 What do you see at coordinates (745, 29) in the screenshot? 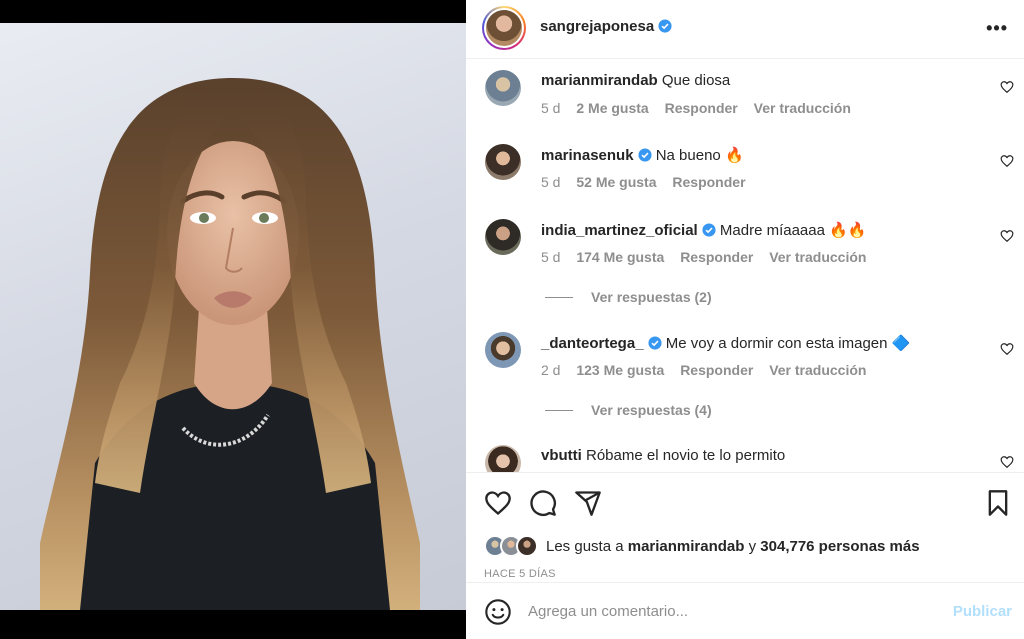
I see `post-header: sangrejaponesa •••` at bounding box center [745, 29].